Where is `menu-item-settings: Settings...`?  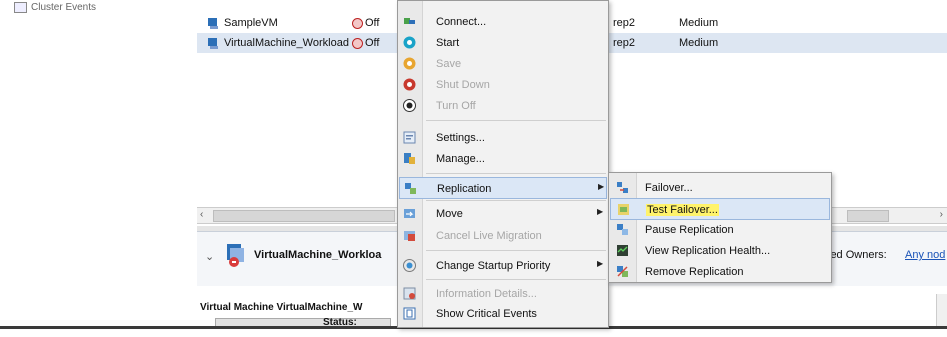
menu-item-settings: Settings... is located at coordinates (503, 138).